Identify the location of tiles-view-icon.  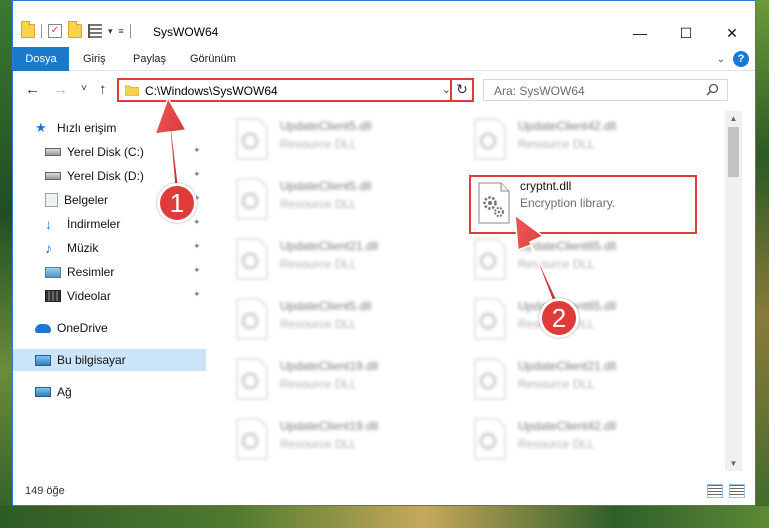
(737, 491).